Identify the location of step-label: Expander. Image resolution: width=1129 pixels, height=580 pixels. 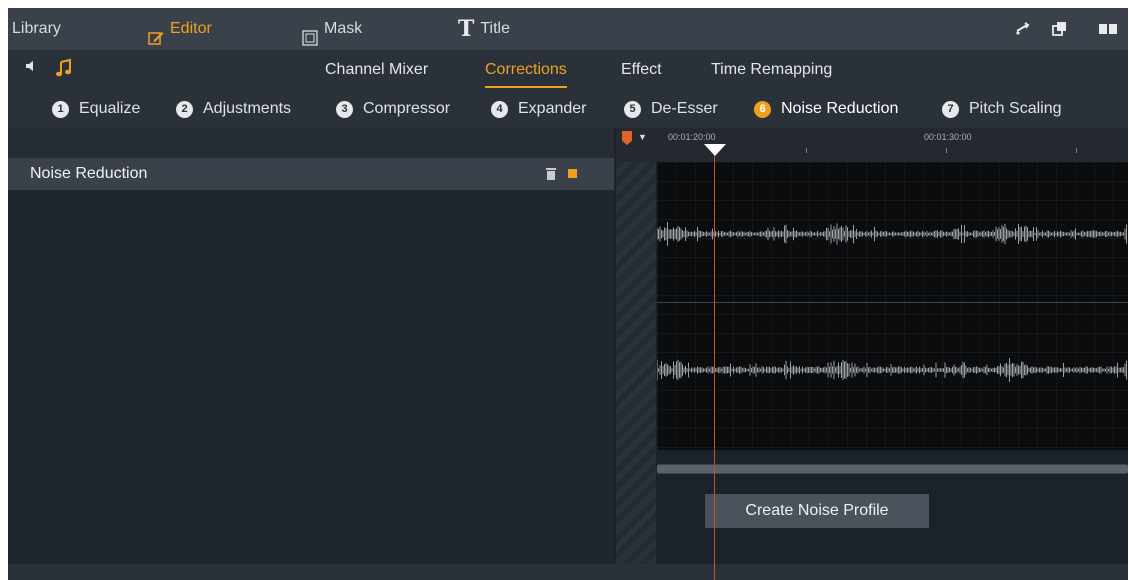
(552, 108).